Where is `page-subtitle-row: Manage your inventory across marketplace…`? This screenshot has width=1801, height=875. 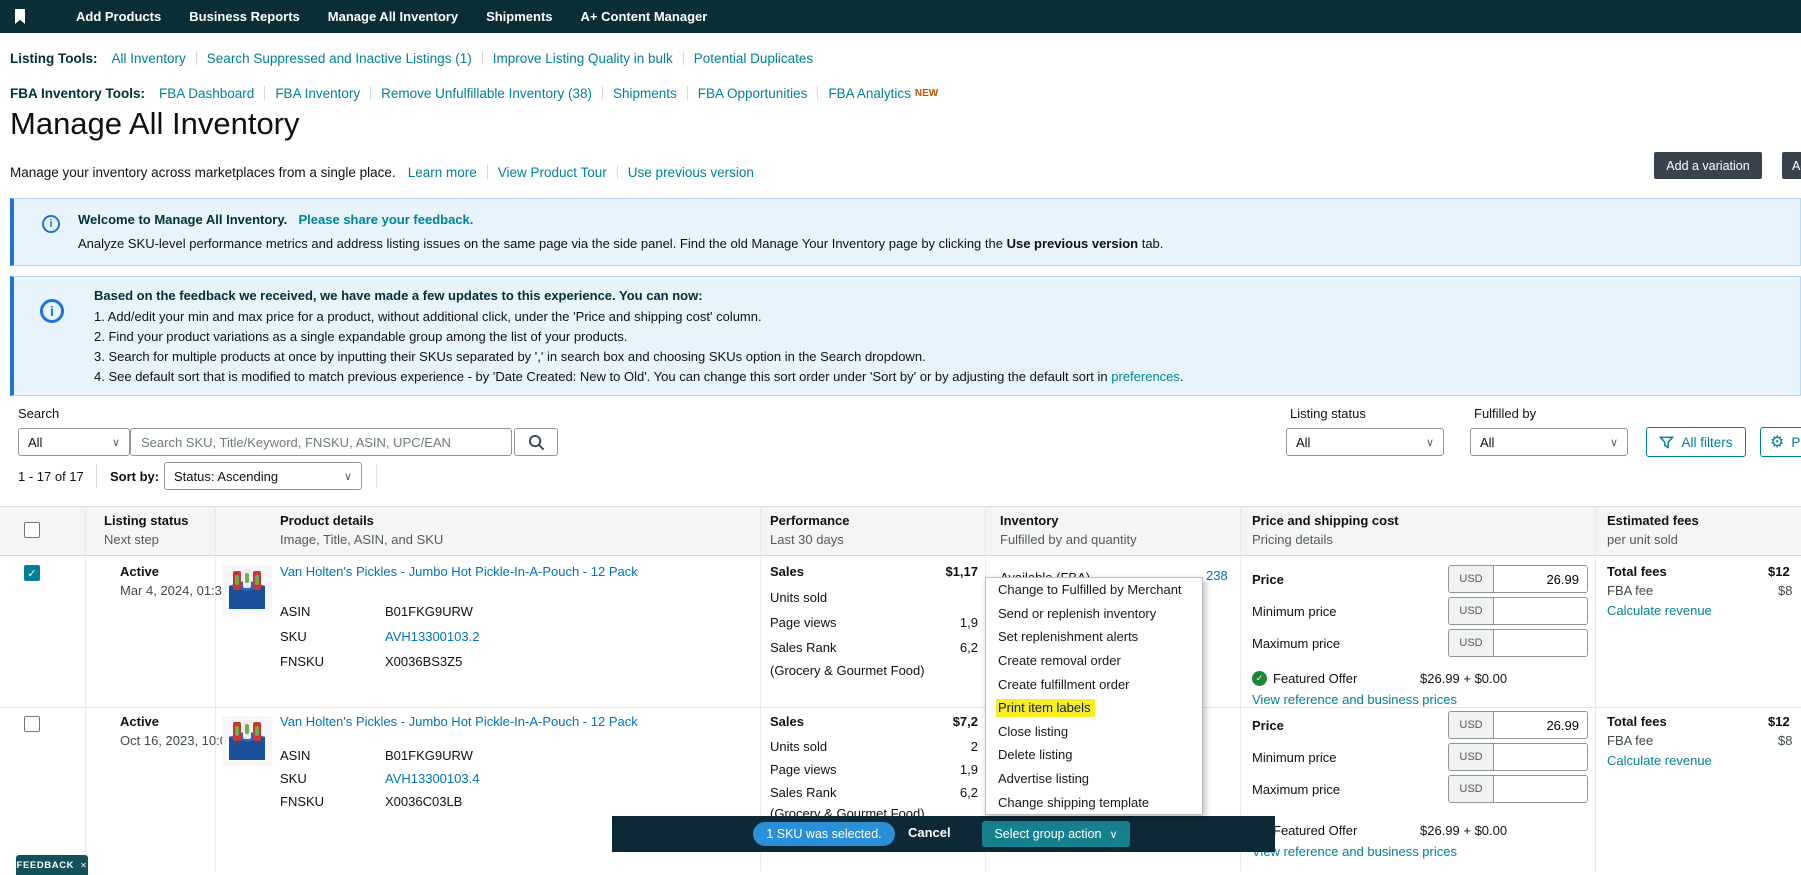 page-subtitle-row: Manage your inventory across marketplace… is located at coordinates (382, 172).